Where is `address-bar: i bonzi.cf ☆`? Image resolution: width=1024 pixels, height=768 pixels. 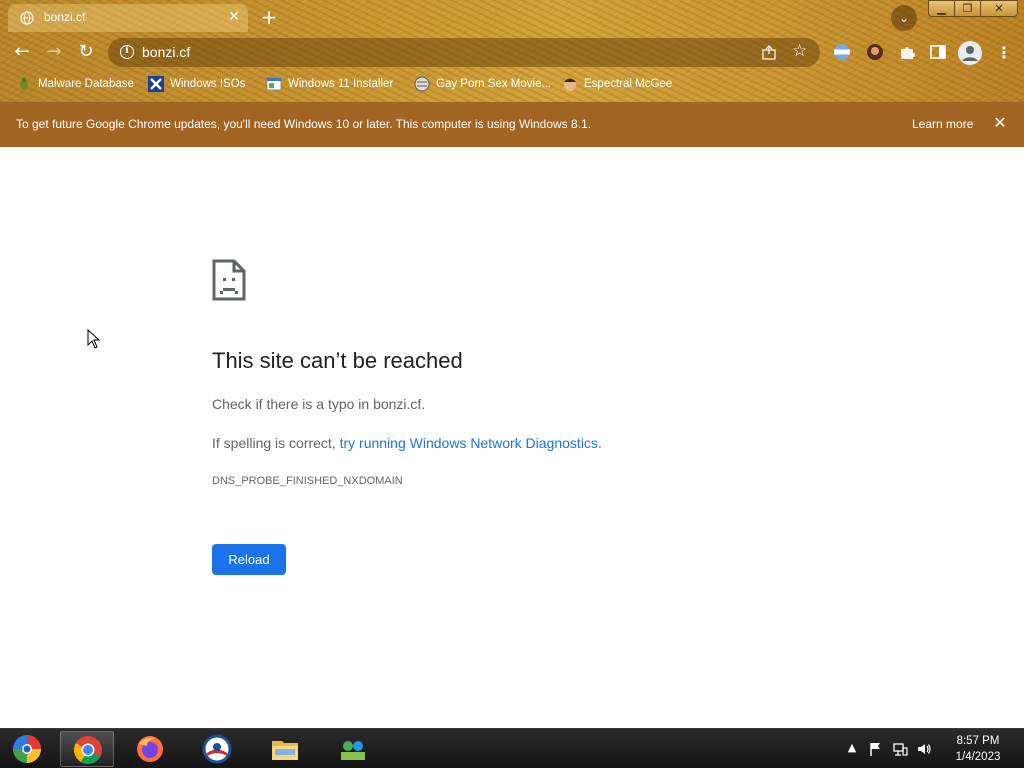 address-bar: i bonzi.cf ☆ is located at coordinates (464, 52).